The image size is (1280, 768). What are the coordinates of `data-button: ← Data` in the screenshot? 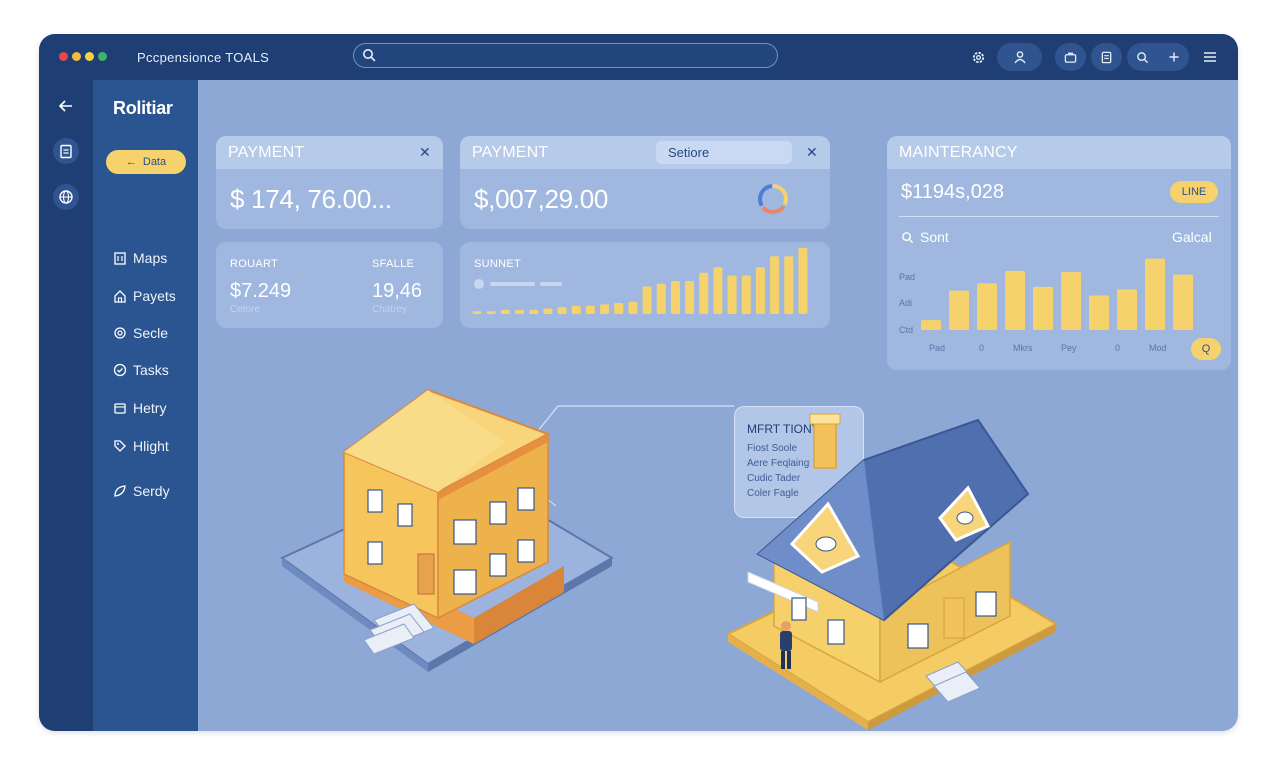 It's located at (146, 162).